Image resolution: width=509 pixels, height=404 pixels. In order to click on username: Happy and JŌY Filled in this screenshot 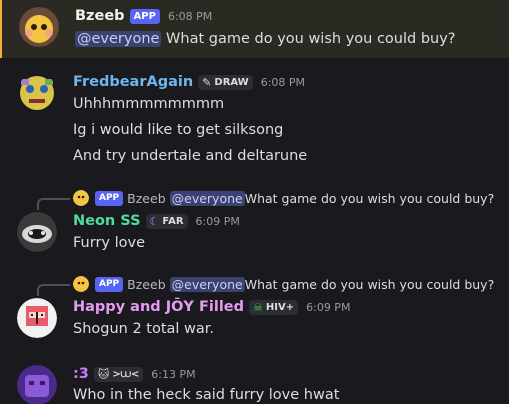, I will do `click(158, 307)`.